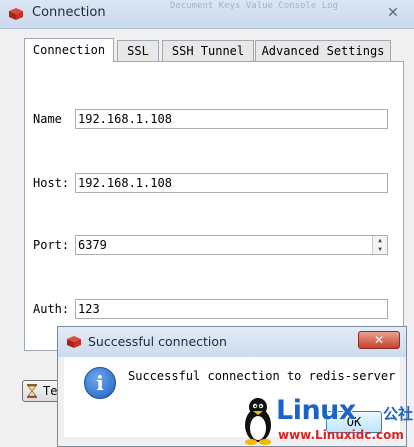 The image size is (414, 447). Describe the element at coordinates (341, 435) in the screenshot. I see `watermark-url: www.Linuxidc.com` at that location.